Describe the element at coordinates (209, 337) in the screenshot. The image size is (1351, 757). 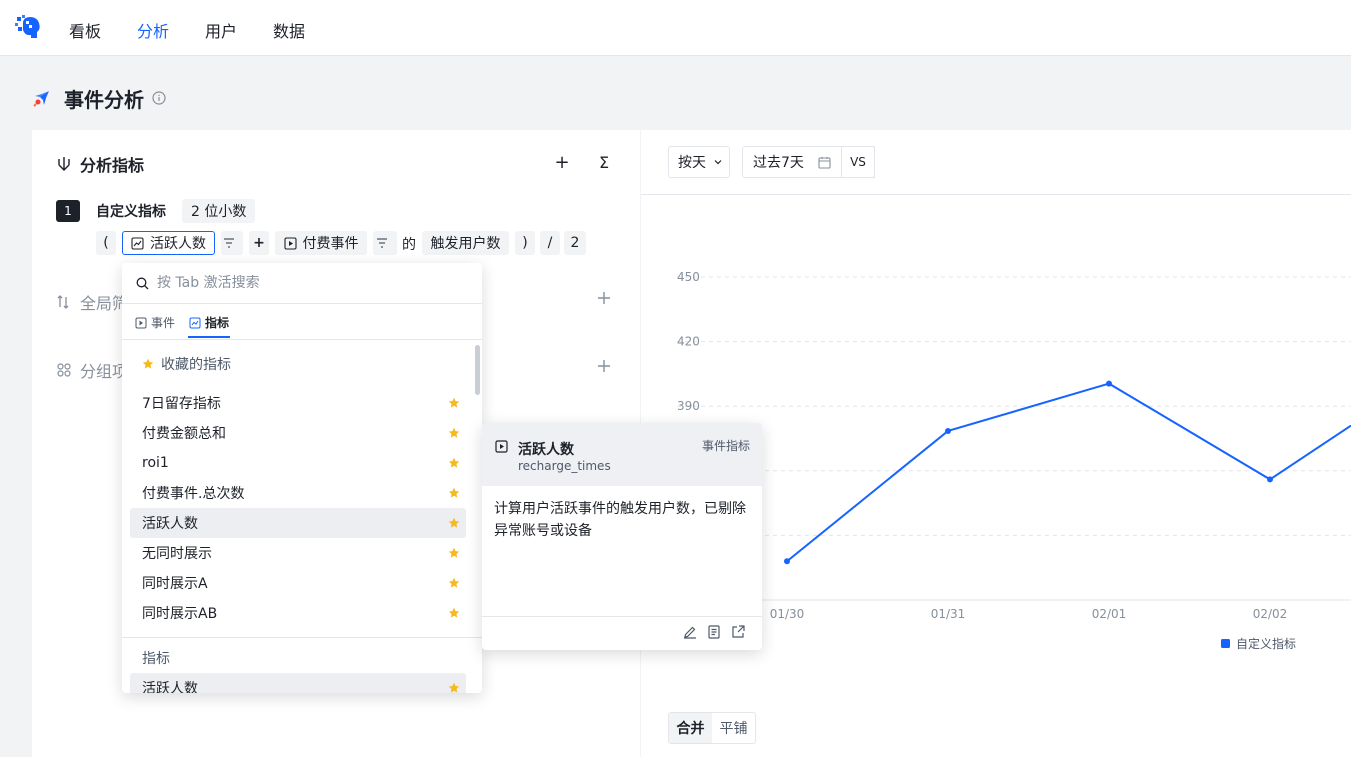
I see `active-tab-indicator` at that location.